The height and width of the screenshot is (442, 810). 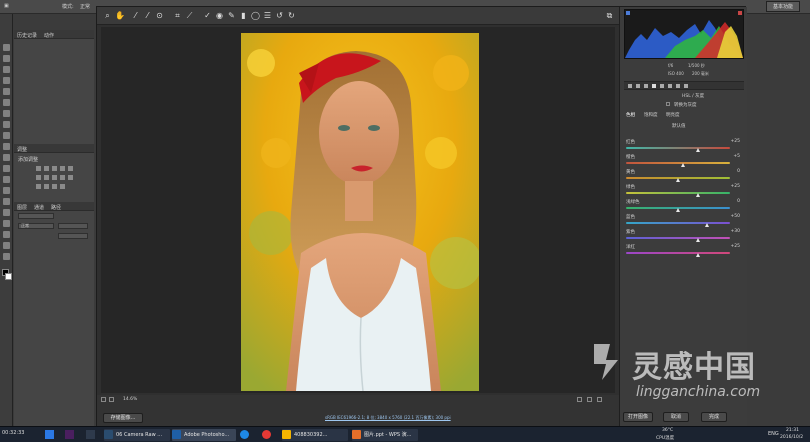 I want to click on zoom-in-icon, so click(x=111, y=399).